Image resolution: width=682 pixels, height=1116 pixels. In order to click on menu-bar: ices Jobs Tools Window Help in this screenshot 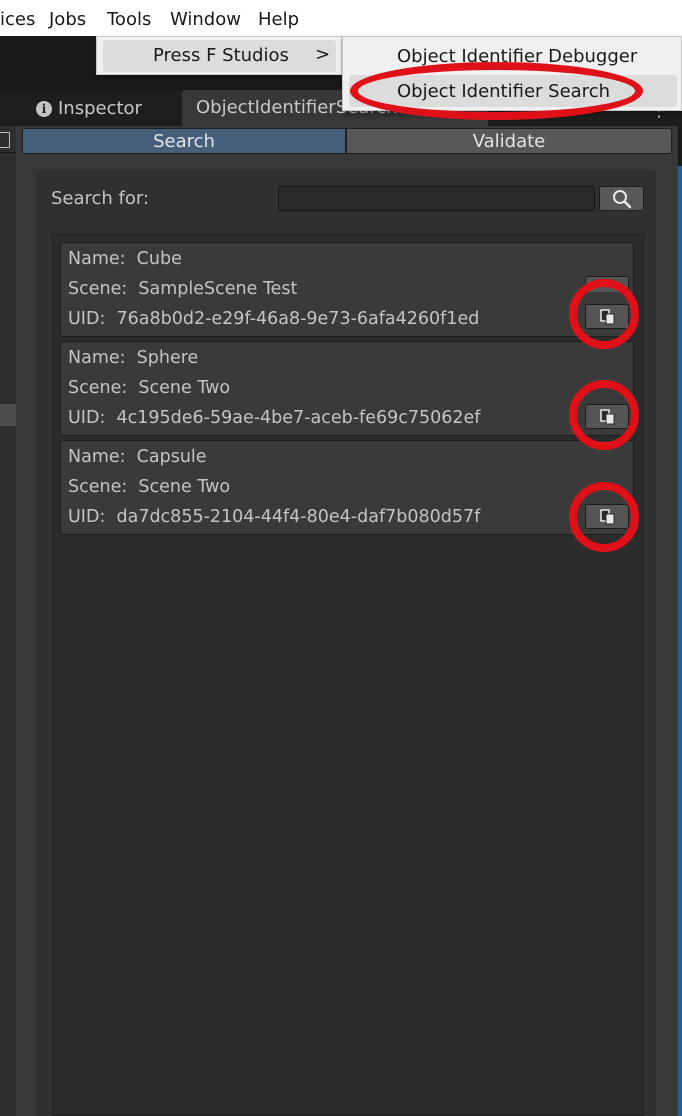, I will do `click(341, 18)`.